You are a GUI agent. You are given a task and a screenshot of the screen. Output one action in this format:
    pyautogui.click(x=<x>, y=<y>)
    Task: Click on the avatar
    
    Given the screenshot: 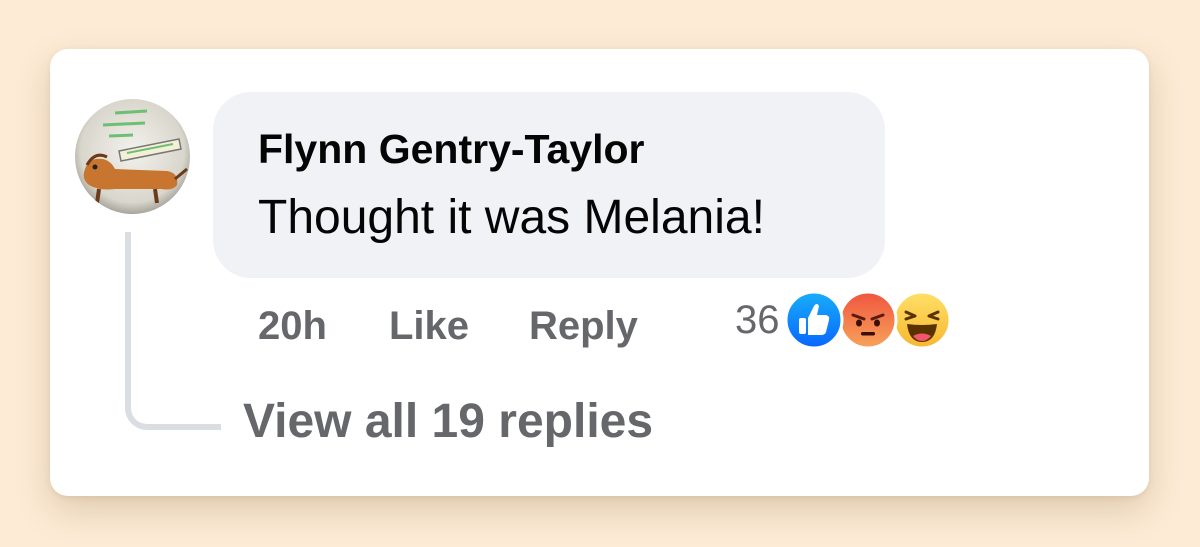 What is the action you would take?
    pyautogui.click(x=132, y=156)
    